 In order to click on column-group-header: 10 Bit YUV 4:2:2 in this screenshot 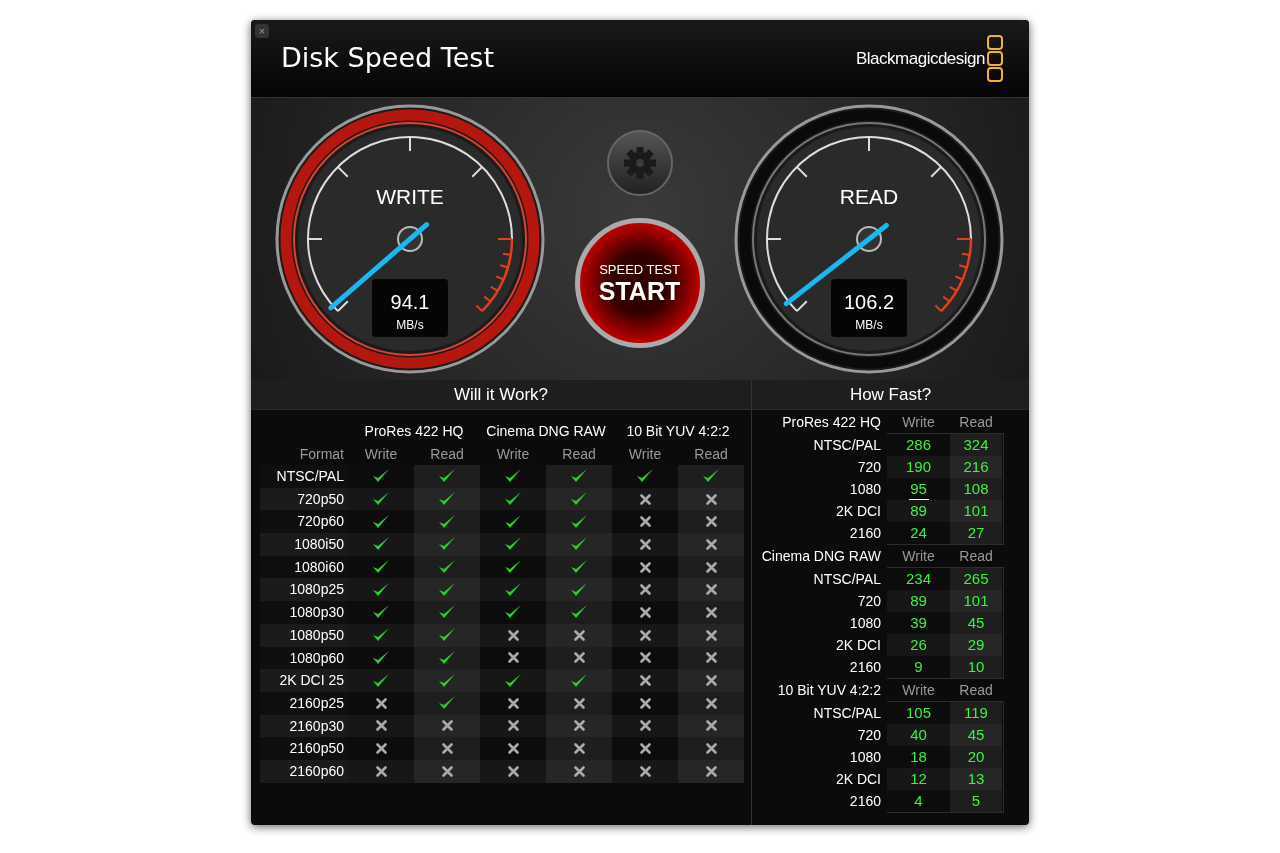, I will do `click(678, 431)`.